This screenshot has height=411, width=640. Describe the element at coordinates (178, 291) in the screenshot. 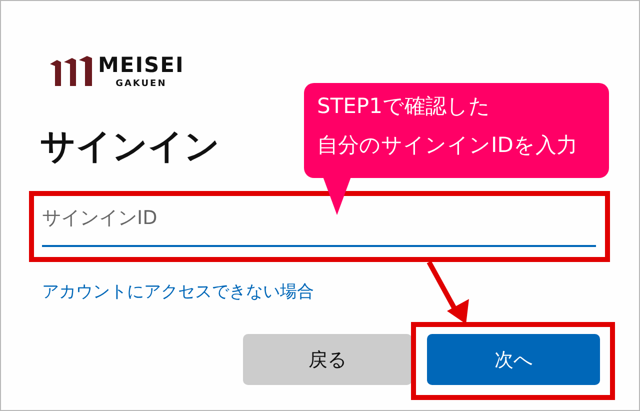

I see `account-help-link: アカウントにアクセスできない場合` at that location.